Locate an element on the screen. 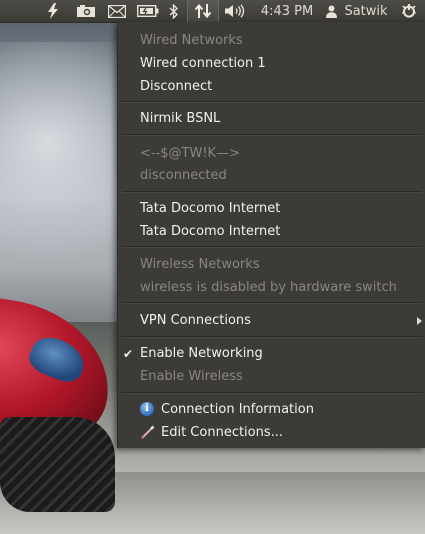 The height and width of the screenshot is (534, 425). panel-clock: 4:43 PM is located at coordinates (287, 11).